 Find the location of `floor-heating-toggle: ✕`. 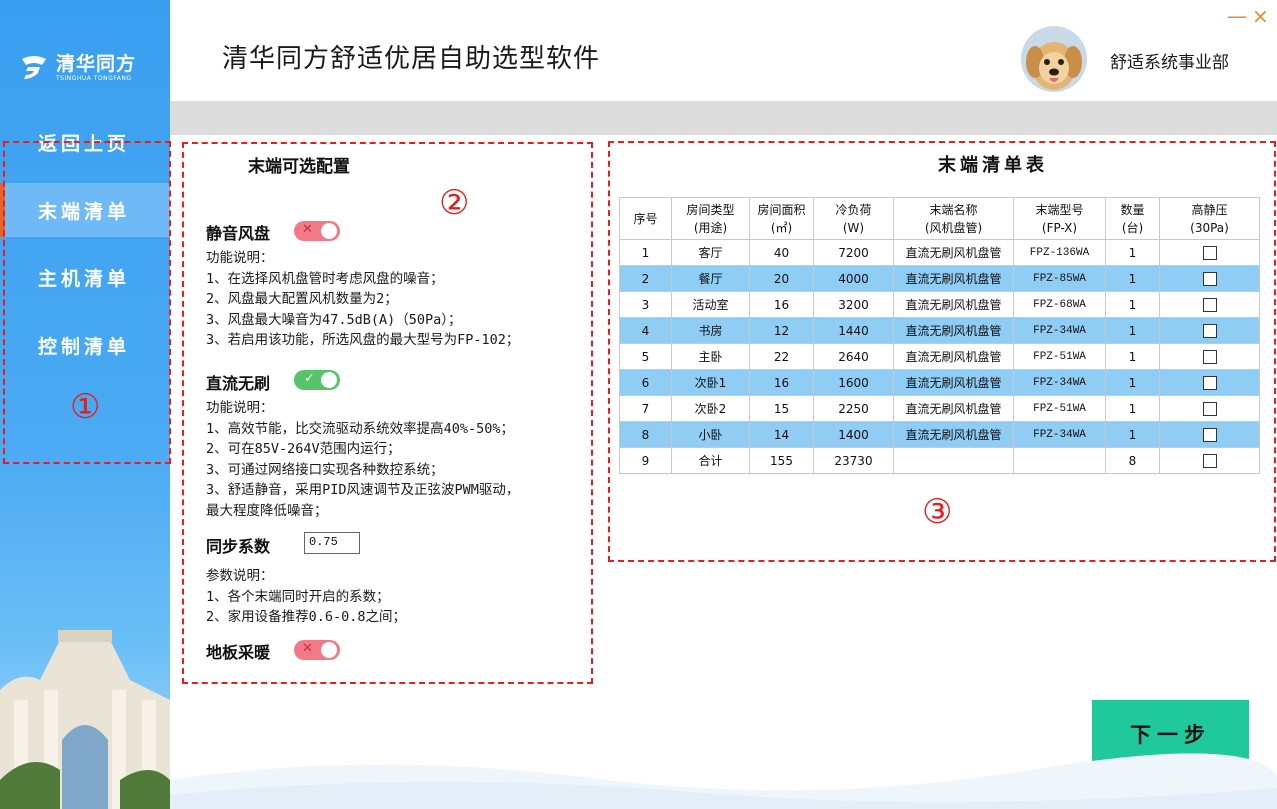

floor-heating-toggle: ✕ is located at coordinates (317, 650).